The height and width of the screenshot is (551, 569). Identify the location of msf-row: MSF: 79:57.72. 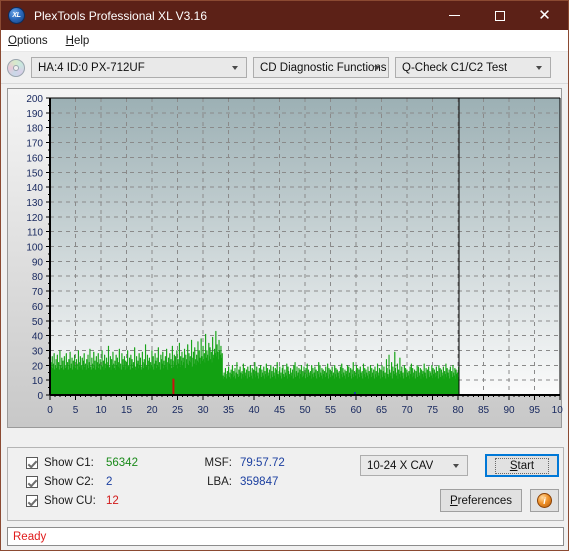
(241, 463).